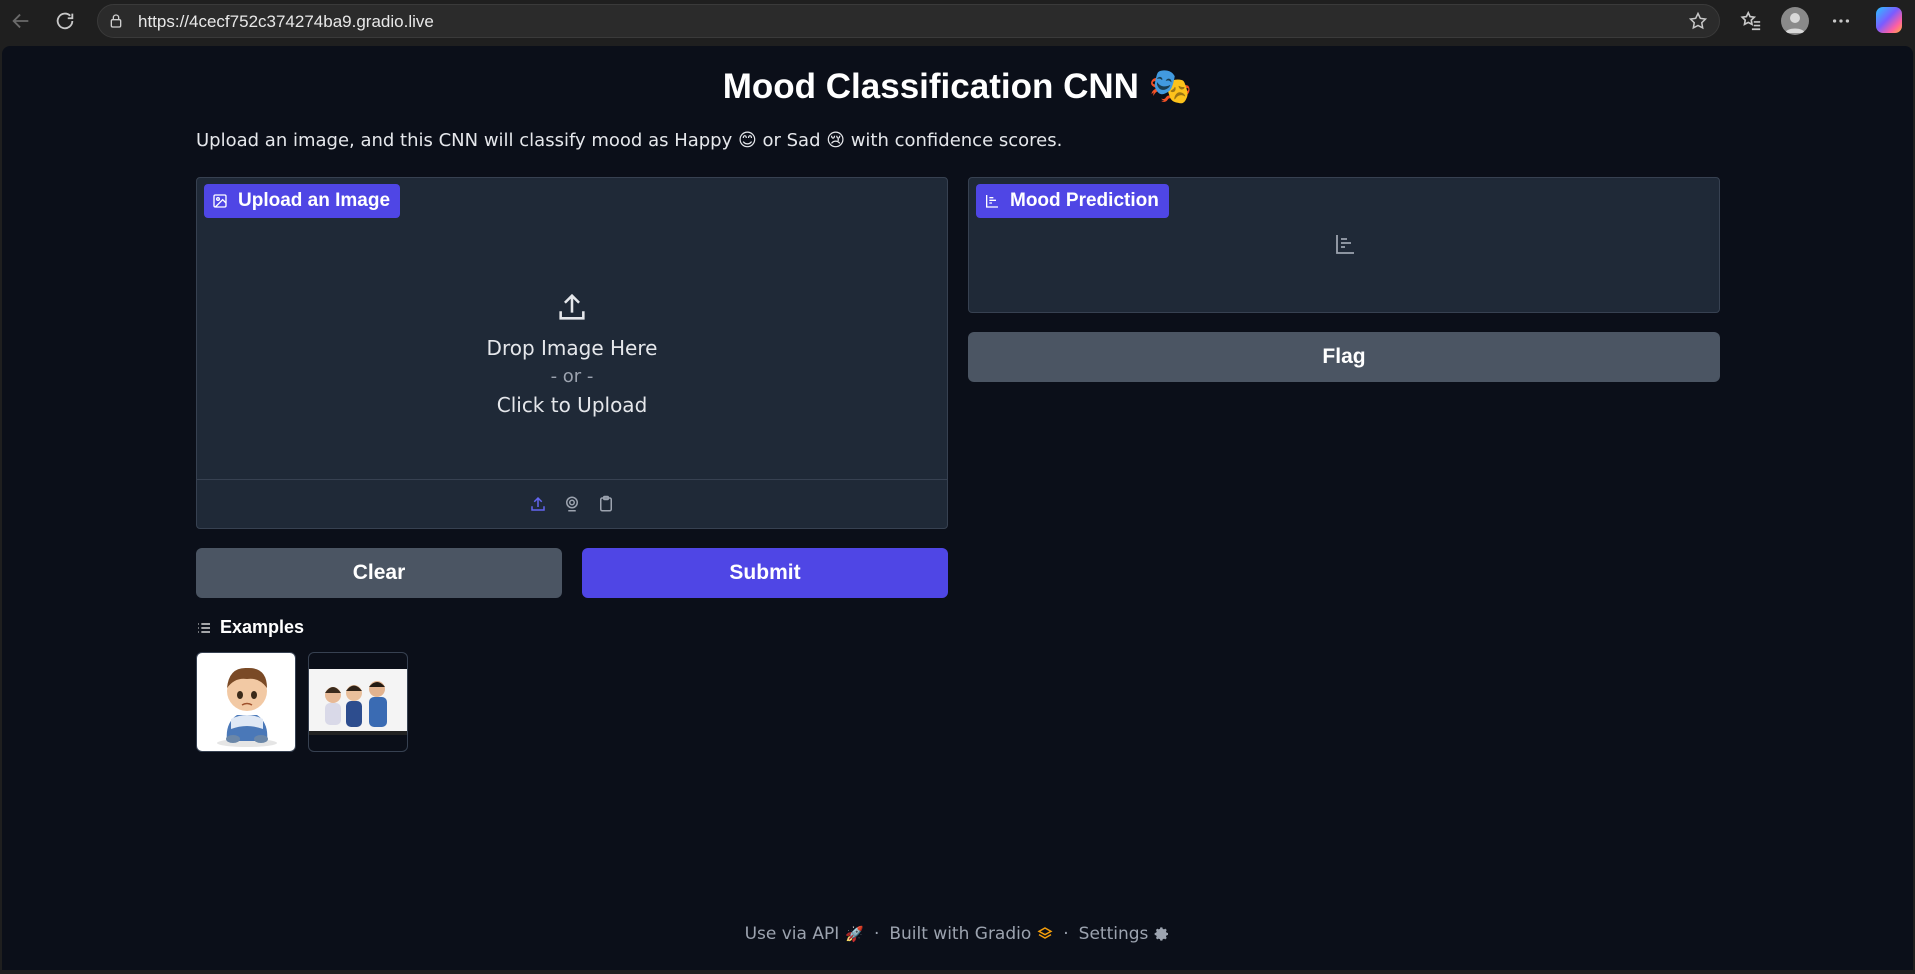 The width and height of the screenshot is (1915, 974). Describe the element at coordinates (1698, 21) in the screenshot. I see `favorite-star-icon` at that location.